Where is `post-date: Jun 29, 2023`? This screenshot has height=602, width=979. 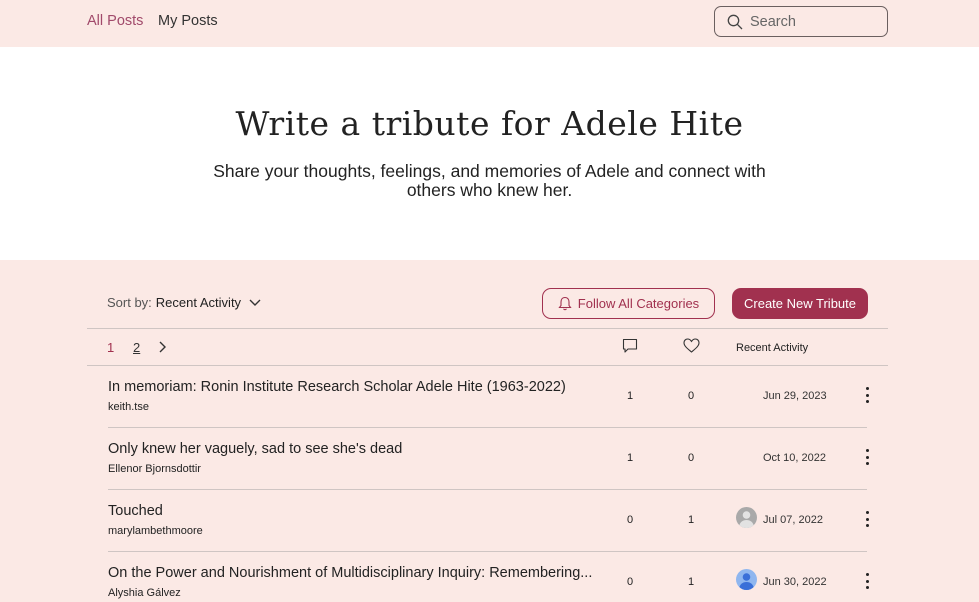
post-date: Jun 29, 2023 is located at coordinates (795, 396).